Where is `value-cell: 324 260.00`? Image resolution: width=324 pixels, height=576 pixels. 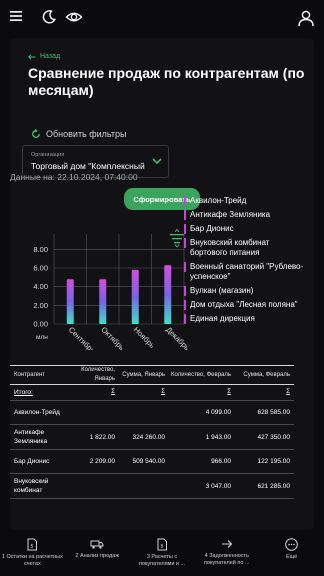
value-cell: 324 260.00 is located at coordinates (148, 437).